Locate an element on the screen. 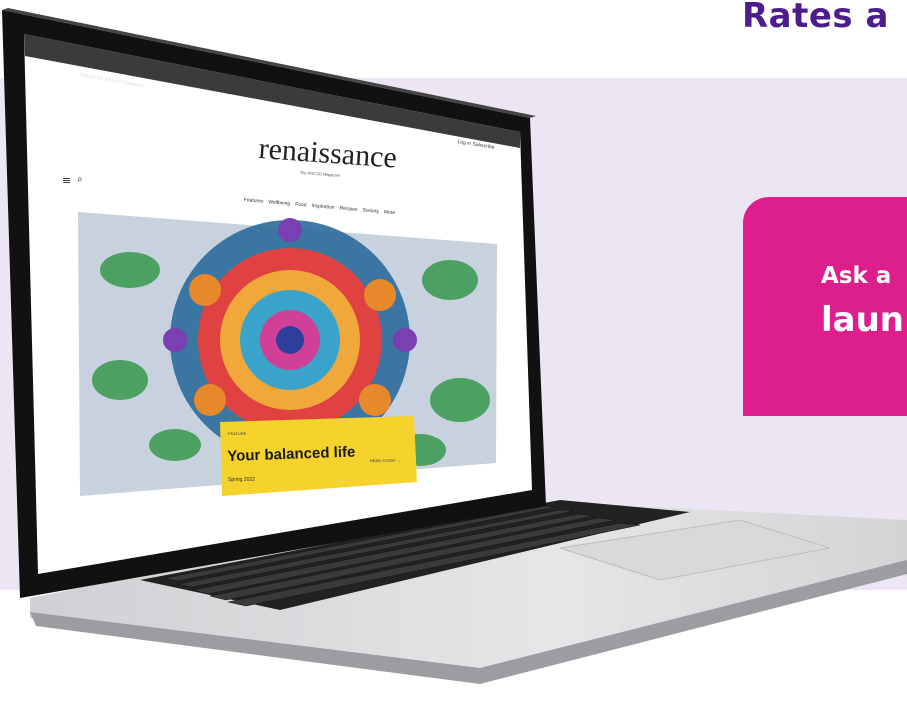  feature-date: Spring 2022 is located at coordinates (241, 480).